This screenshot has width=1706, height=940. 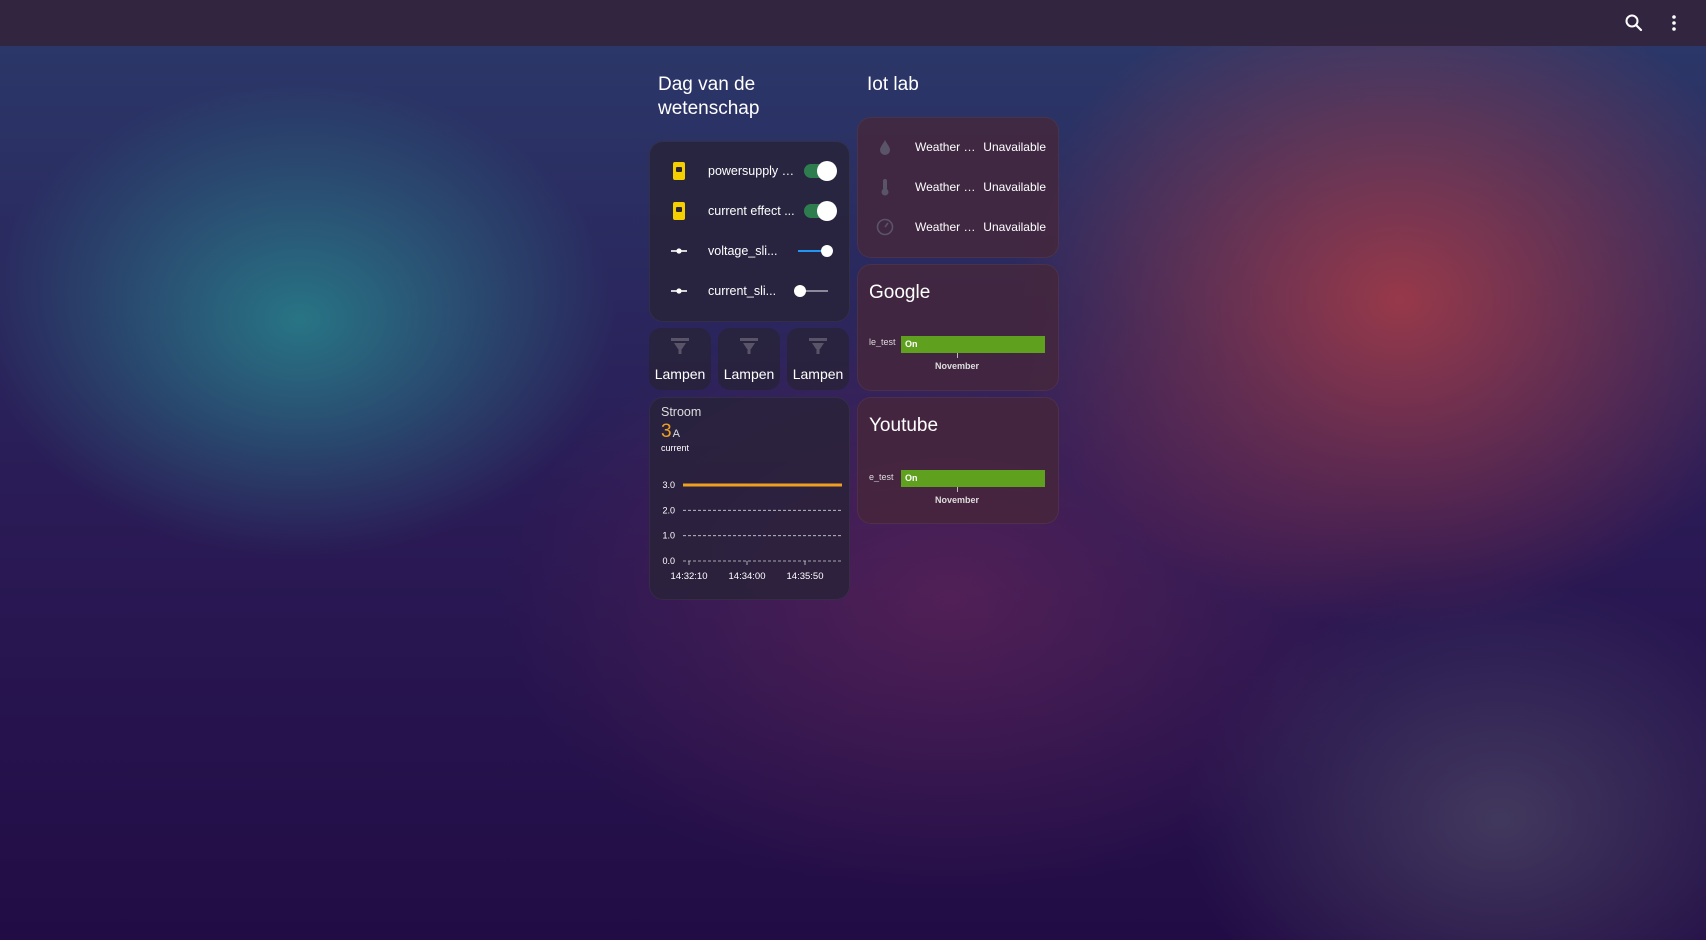 I want to click on thermometer-icon, so click(x=885, y=187).